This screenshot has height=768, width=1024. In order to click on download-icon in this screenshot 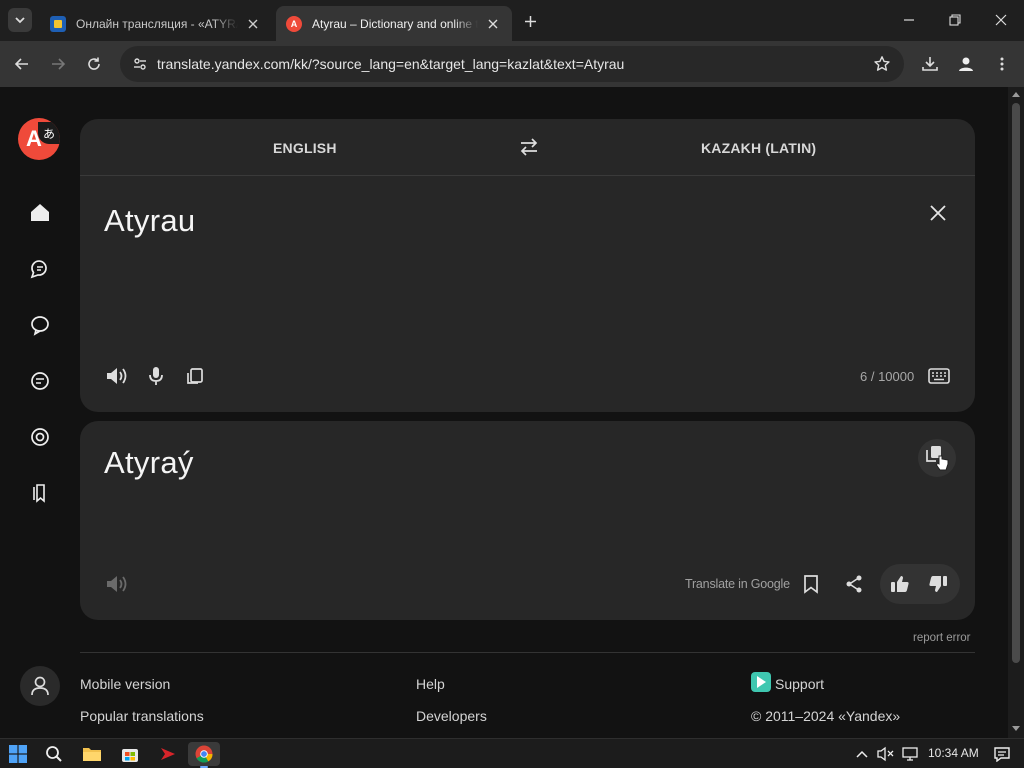, I will do `click(930, 64)`.